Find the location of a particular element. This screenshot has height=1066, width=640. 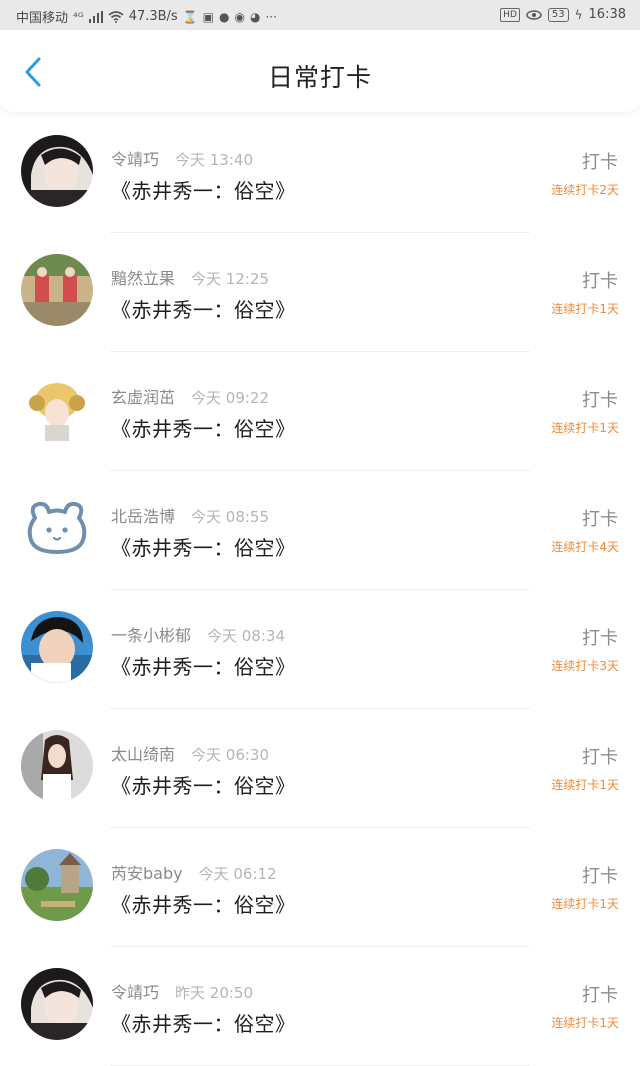

checkin-time: 今天 12:25 is located at coordinates (230, 279).